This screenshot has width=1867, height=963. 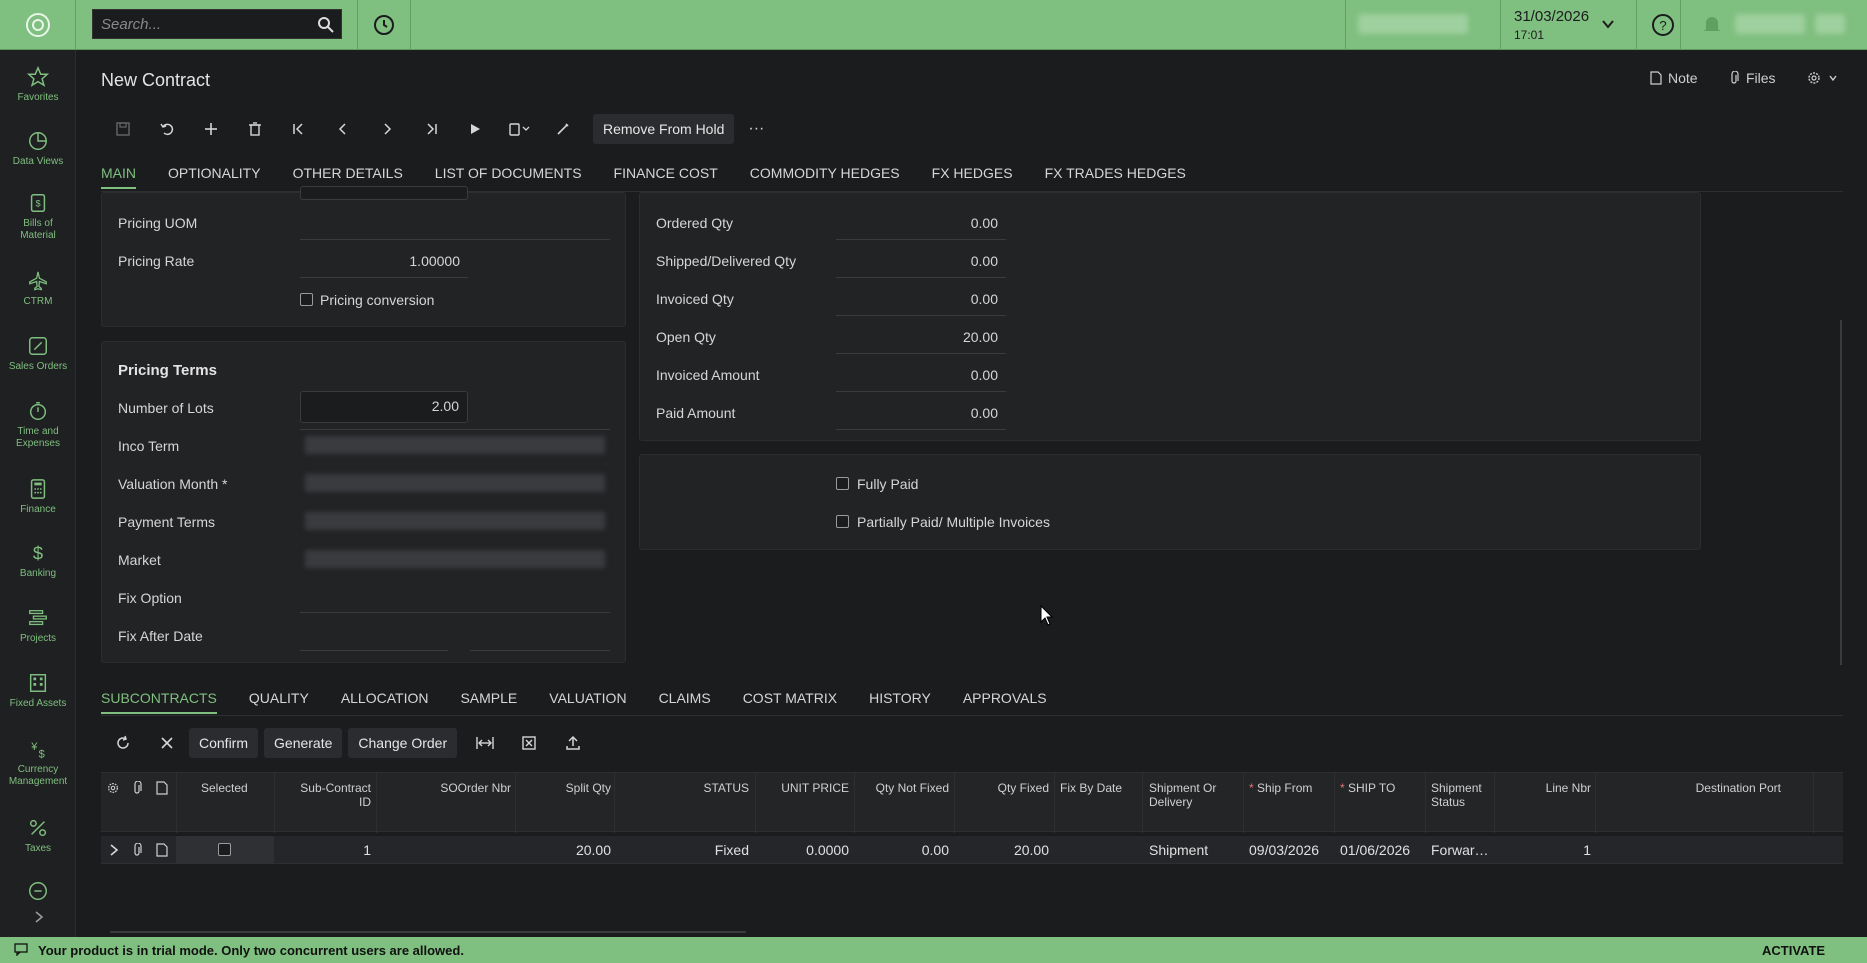 I want to click on search-icon, so click(x=326, y=25).